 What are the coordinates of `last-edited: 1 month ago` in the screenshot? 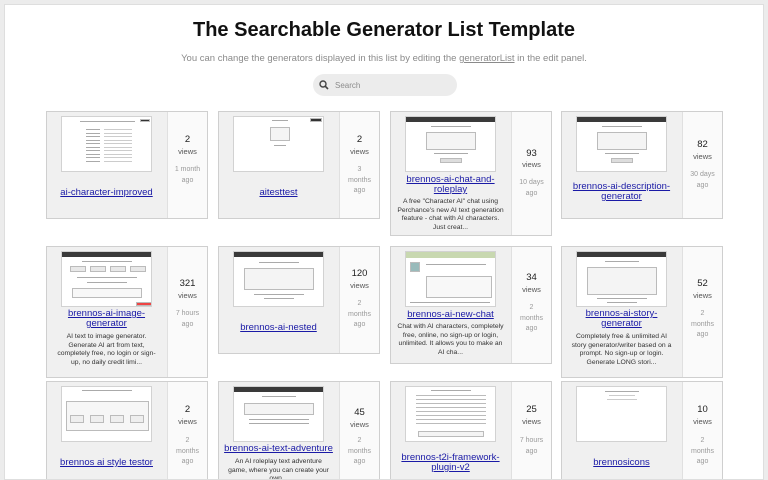 It's located at (187, 175).